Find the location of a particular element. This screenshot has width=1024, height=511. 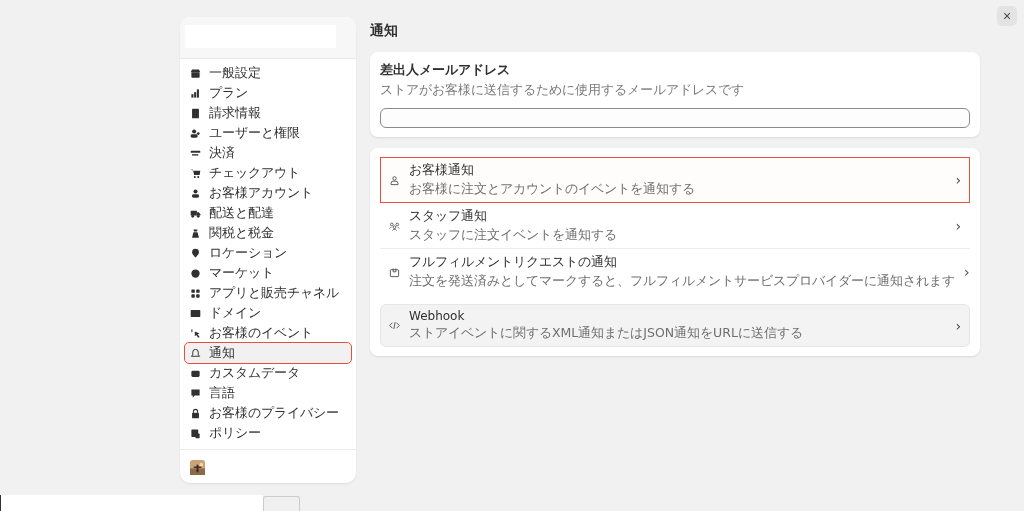

box-icon is located at coordinates (394, 272).